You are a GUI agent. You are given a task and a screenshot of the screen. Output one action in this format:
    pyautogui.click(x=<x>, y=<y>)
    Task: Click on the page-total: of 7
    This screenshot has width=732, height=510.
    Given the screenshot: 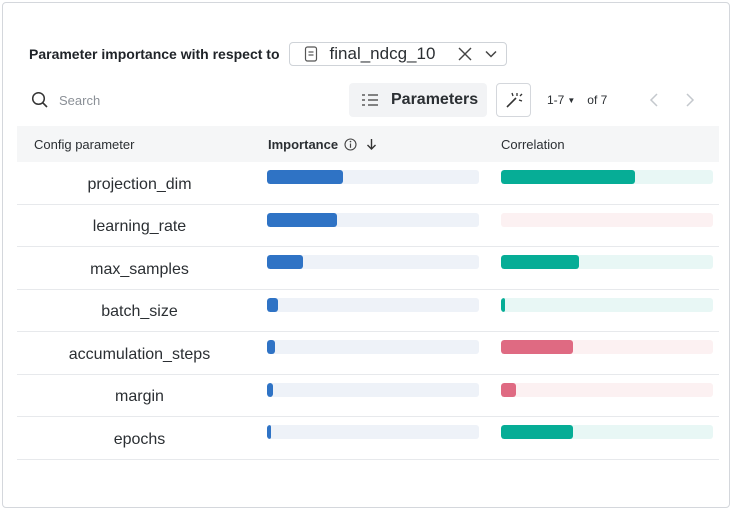 What is the action you would take?
    pyautogui.click(x=597, y=100)
    